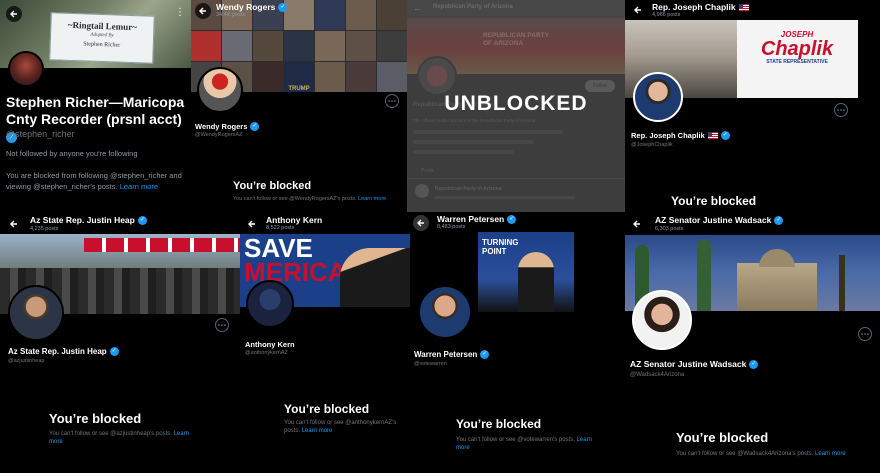 This screenshot has width=880, height=473. I want to click on header-name: Wendy Rogers ✓, so click(252, 7).